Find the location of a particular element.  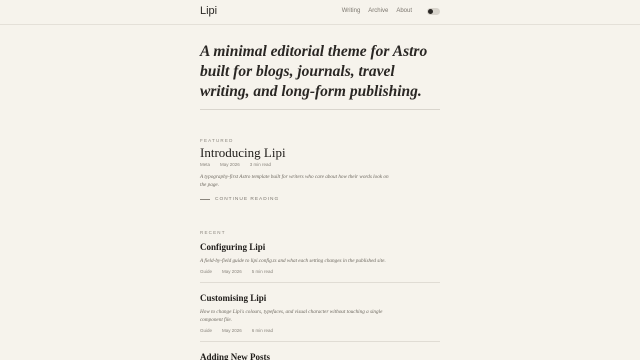

hero-divider is located at coordinates (320, 109).